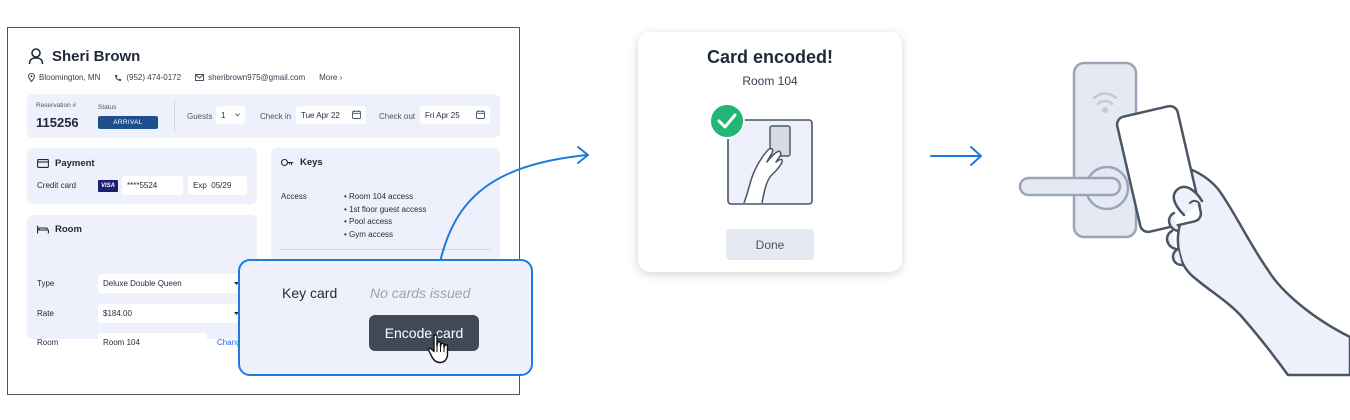 This screenshot has height=420, width=1350. I want to click on arrow-right-icon, so click(956, 156).